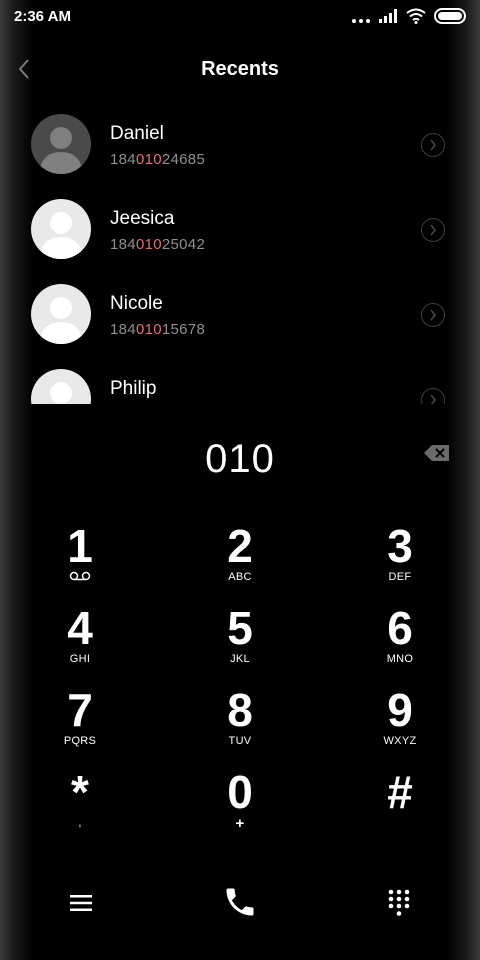 The height and width of the screenshot is (960, 480). What do you see at coordinates (137, 133) in the screenshot?
I see `contact-name: Daniel` at bounding box center [137, 133].